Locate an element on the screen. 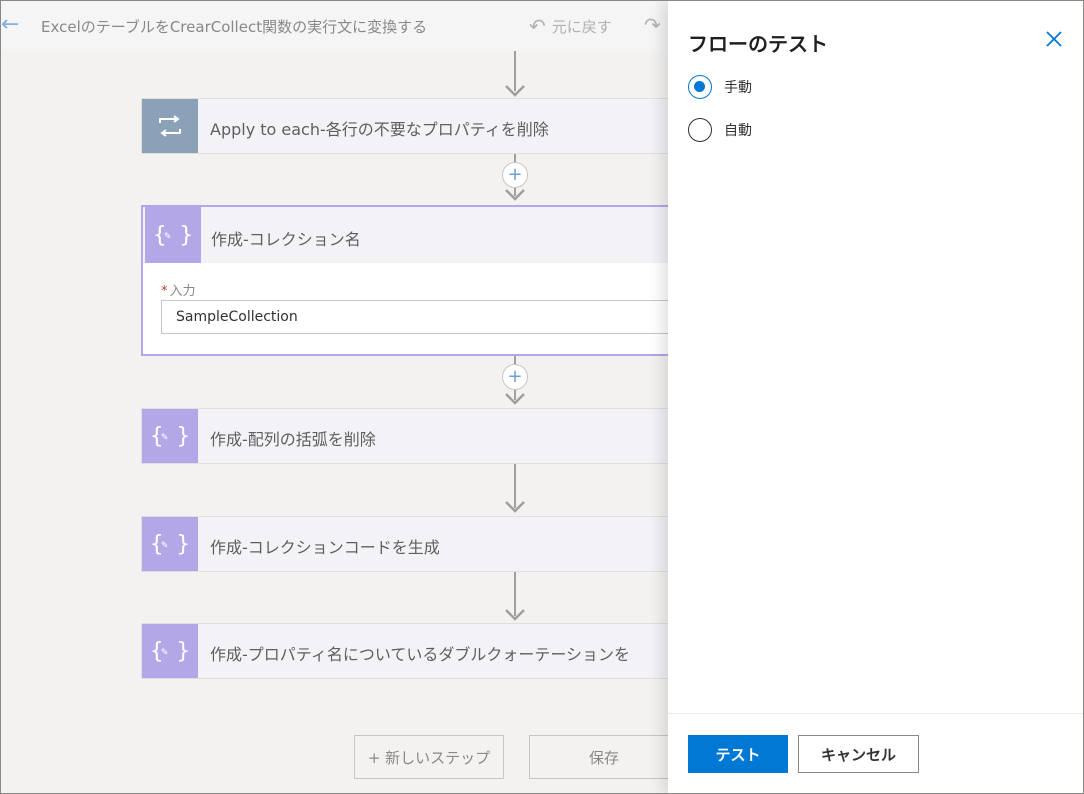 Image resolution: width=1084 pixels, height=794 pixels. panel-title: フローのテスト is located at coordinates (758, 44).